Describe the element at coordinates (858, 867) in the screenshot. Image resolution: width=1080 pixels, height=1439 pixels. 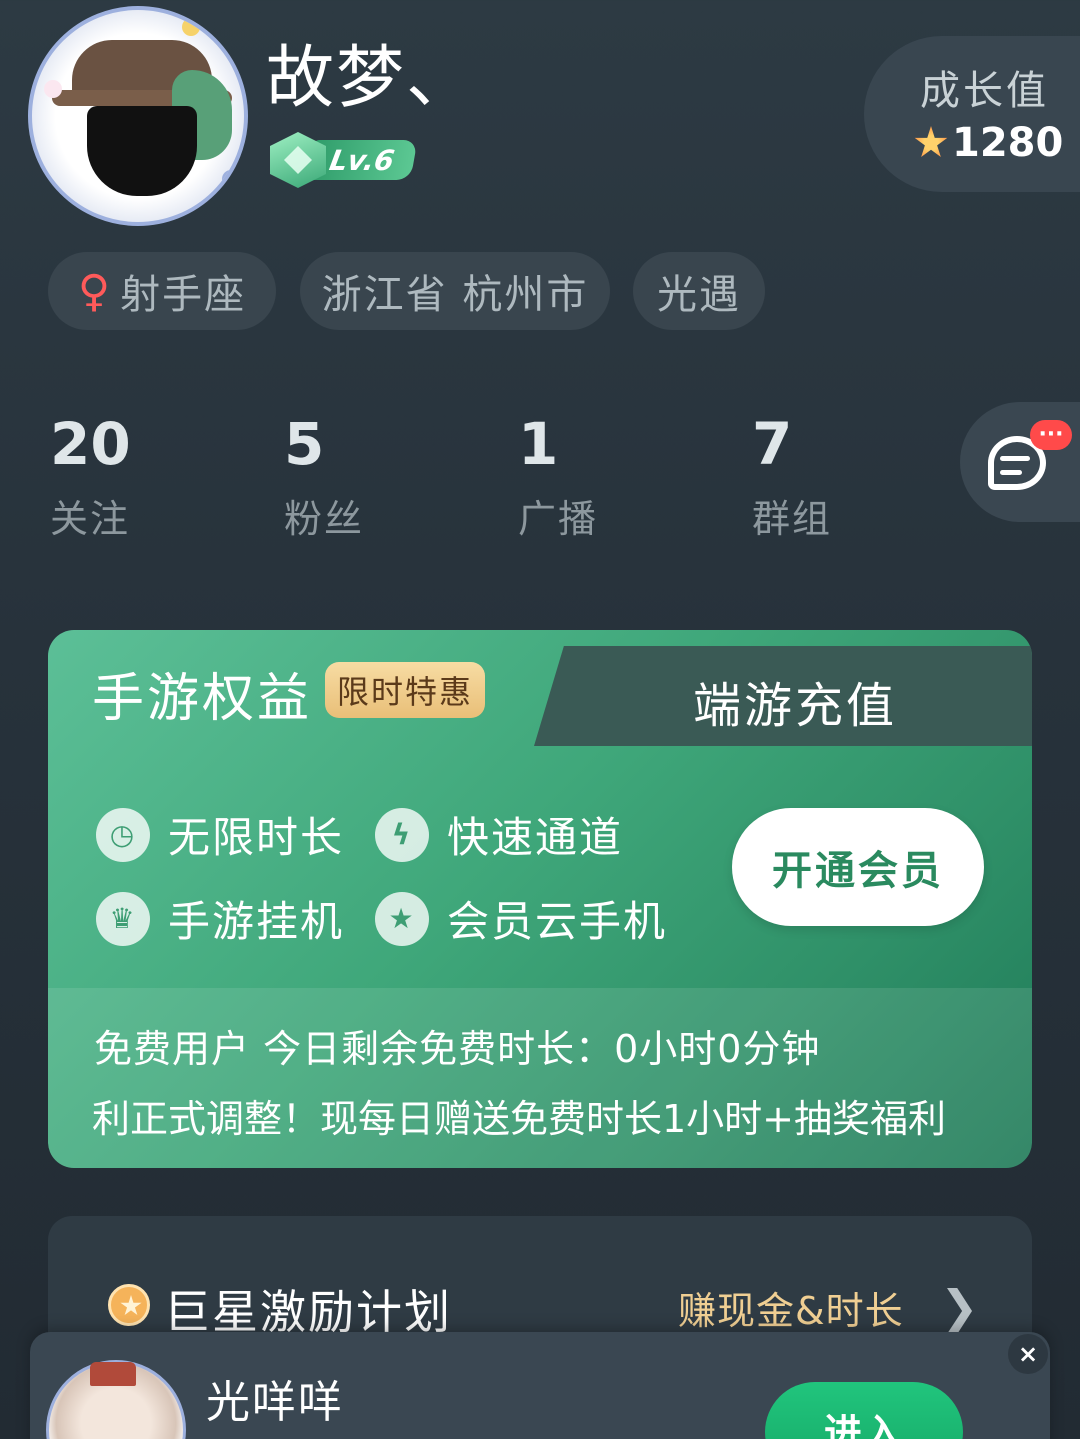
I see `open-membership-button: 开通会员` at that location.